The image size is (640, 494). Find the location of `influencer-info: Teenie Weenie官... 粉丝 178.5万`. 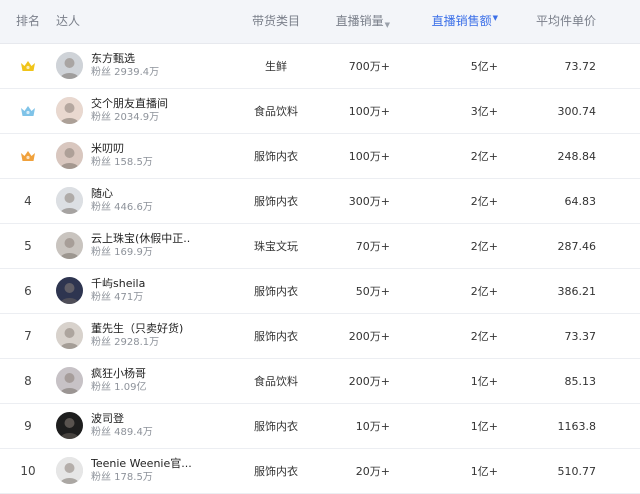

influencer-info: Teenie Weenie官... 粉丝 178.5万 is located at coordinates (141, 471).